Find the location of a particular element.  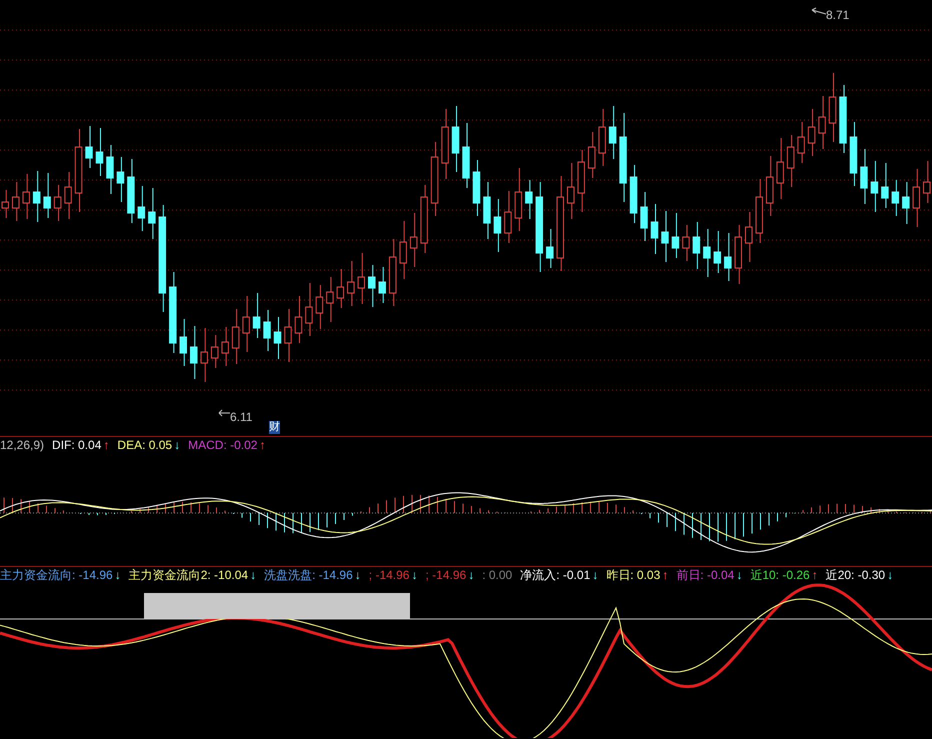

indicator-value: 洗盘洗盘: -14.96 is located at coordinates (308, 575).